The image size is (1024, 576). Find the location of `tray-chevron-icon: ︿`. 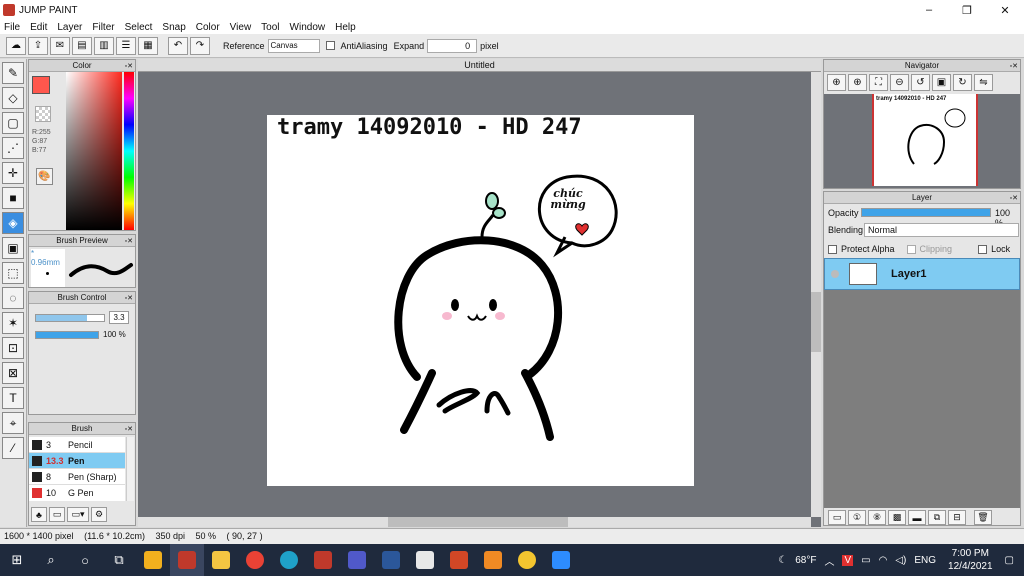

tray-chevron-icon: ︿ is located at coordinates (829, 560).